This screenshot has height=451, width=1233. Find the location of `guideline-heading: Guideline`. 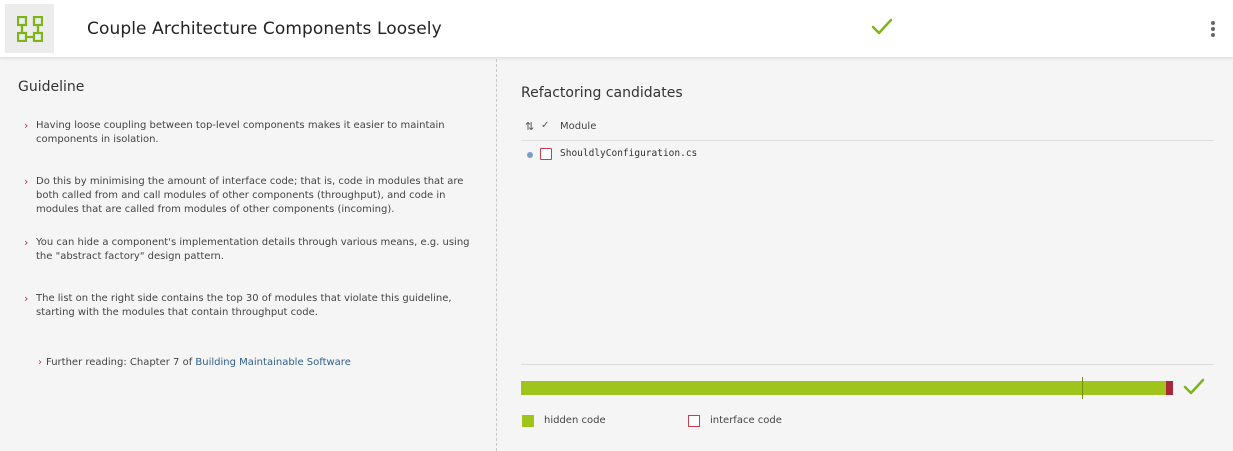

guideline-heading: Guideline is located at coordinates (51, 87).